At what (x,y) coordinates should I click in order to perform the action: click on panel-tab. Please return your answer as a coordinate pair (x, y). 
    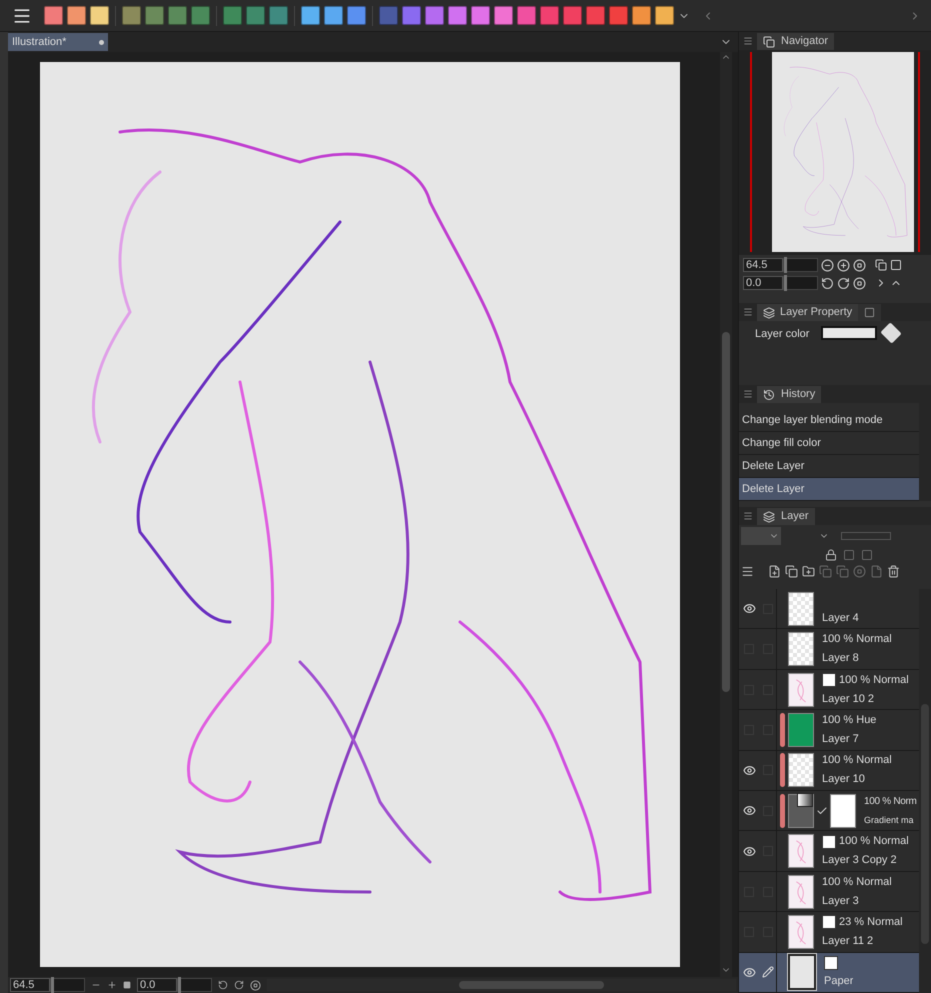
    Looking at the image, I should click on (870, 312).